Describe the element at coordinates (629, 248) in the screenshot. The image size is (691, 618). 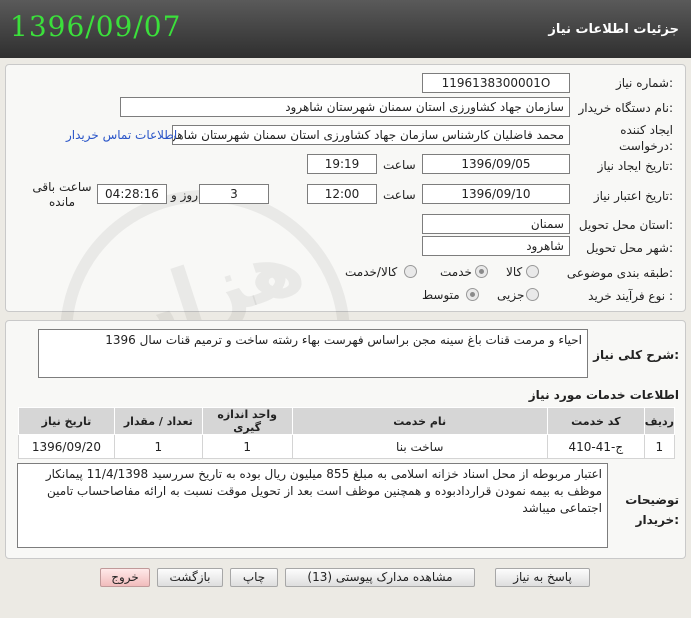
I see `city-label: شهر محل تحویل:` at that location.